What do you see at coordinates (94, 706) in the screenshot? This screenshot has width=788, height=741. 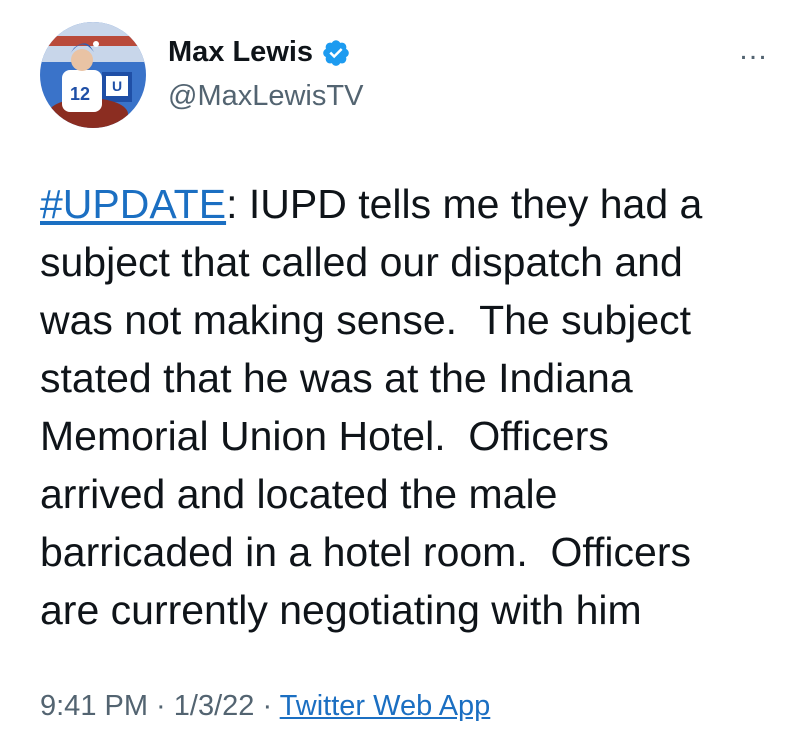 I see `tweet-time: 9:41 PM` at bounding box center [94, 706].